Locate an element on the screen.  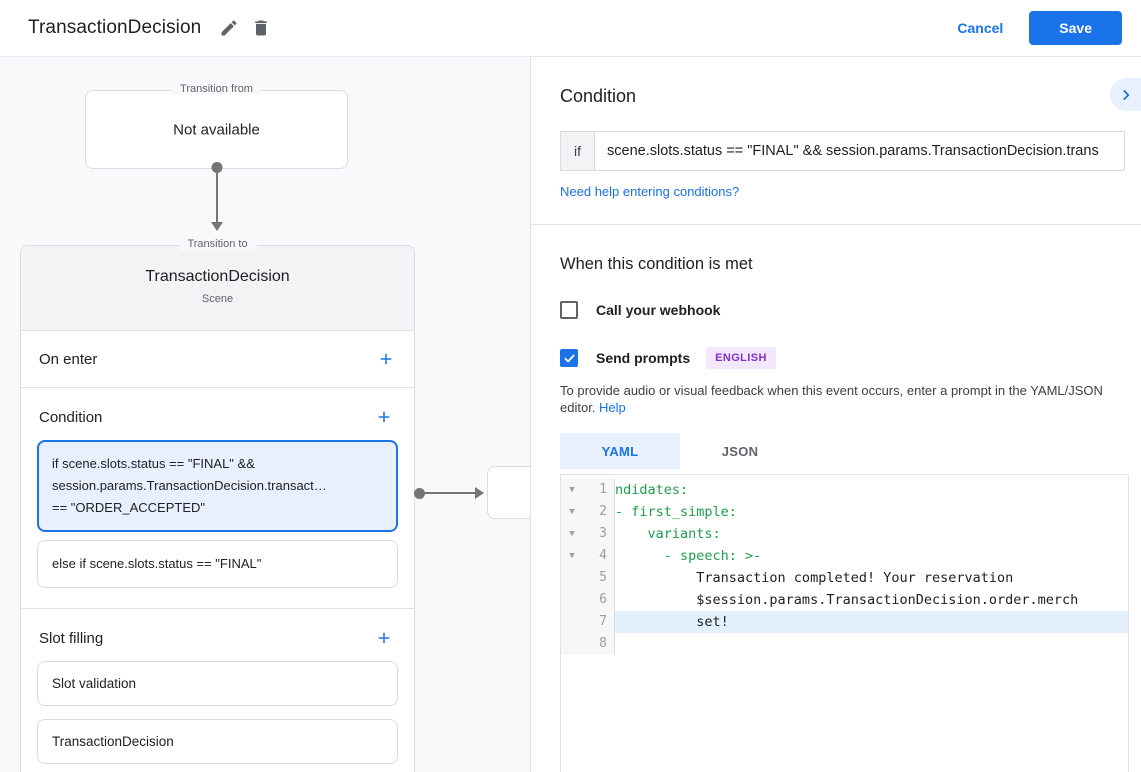
send-prompts-option-row: Send prompts ENGLISH is located at coordinates (842, 358).